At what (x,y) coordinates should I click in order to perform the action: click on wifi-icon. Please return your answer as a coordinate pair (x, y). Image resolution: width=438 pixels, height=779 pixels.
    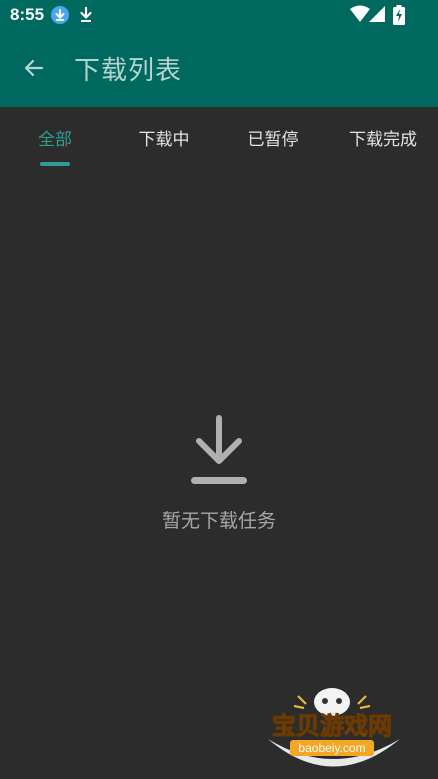
    Looking at the image, I should click on (360, 16).